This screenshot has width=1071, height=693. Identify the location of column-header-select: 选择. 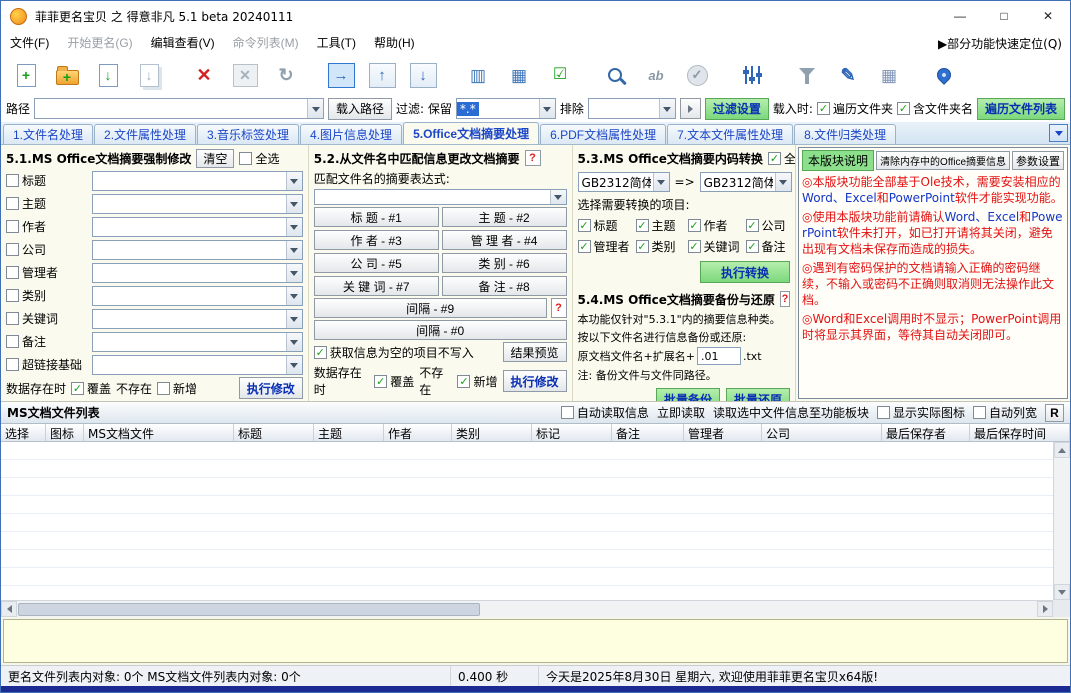
(23, 432).